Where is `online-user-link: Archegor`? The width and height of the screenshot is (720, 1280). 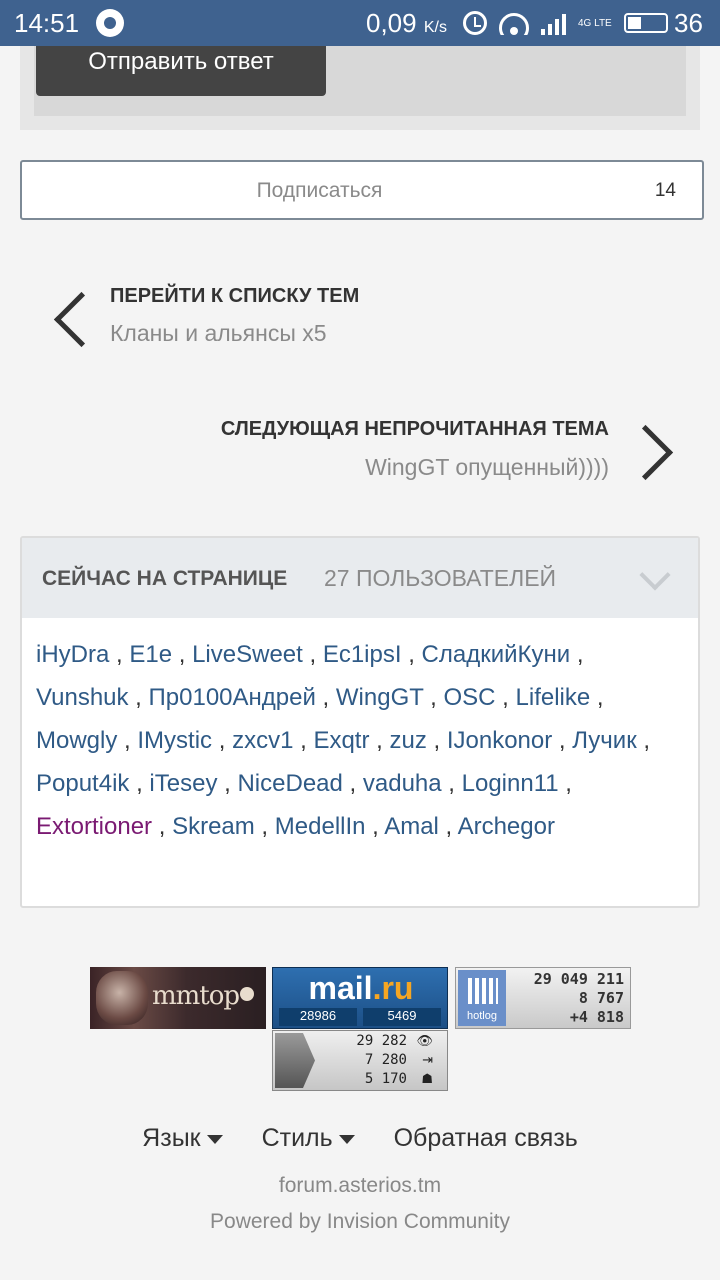 online-user-link: Archegor is located at coordinates (506, 826).